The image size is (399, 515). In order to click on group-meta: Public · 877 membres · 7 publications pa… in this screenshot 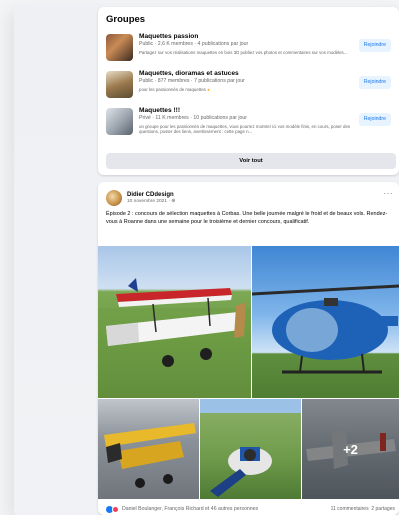, I will do `click(192, 81)`.